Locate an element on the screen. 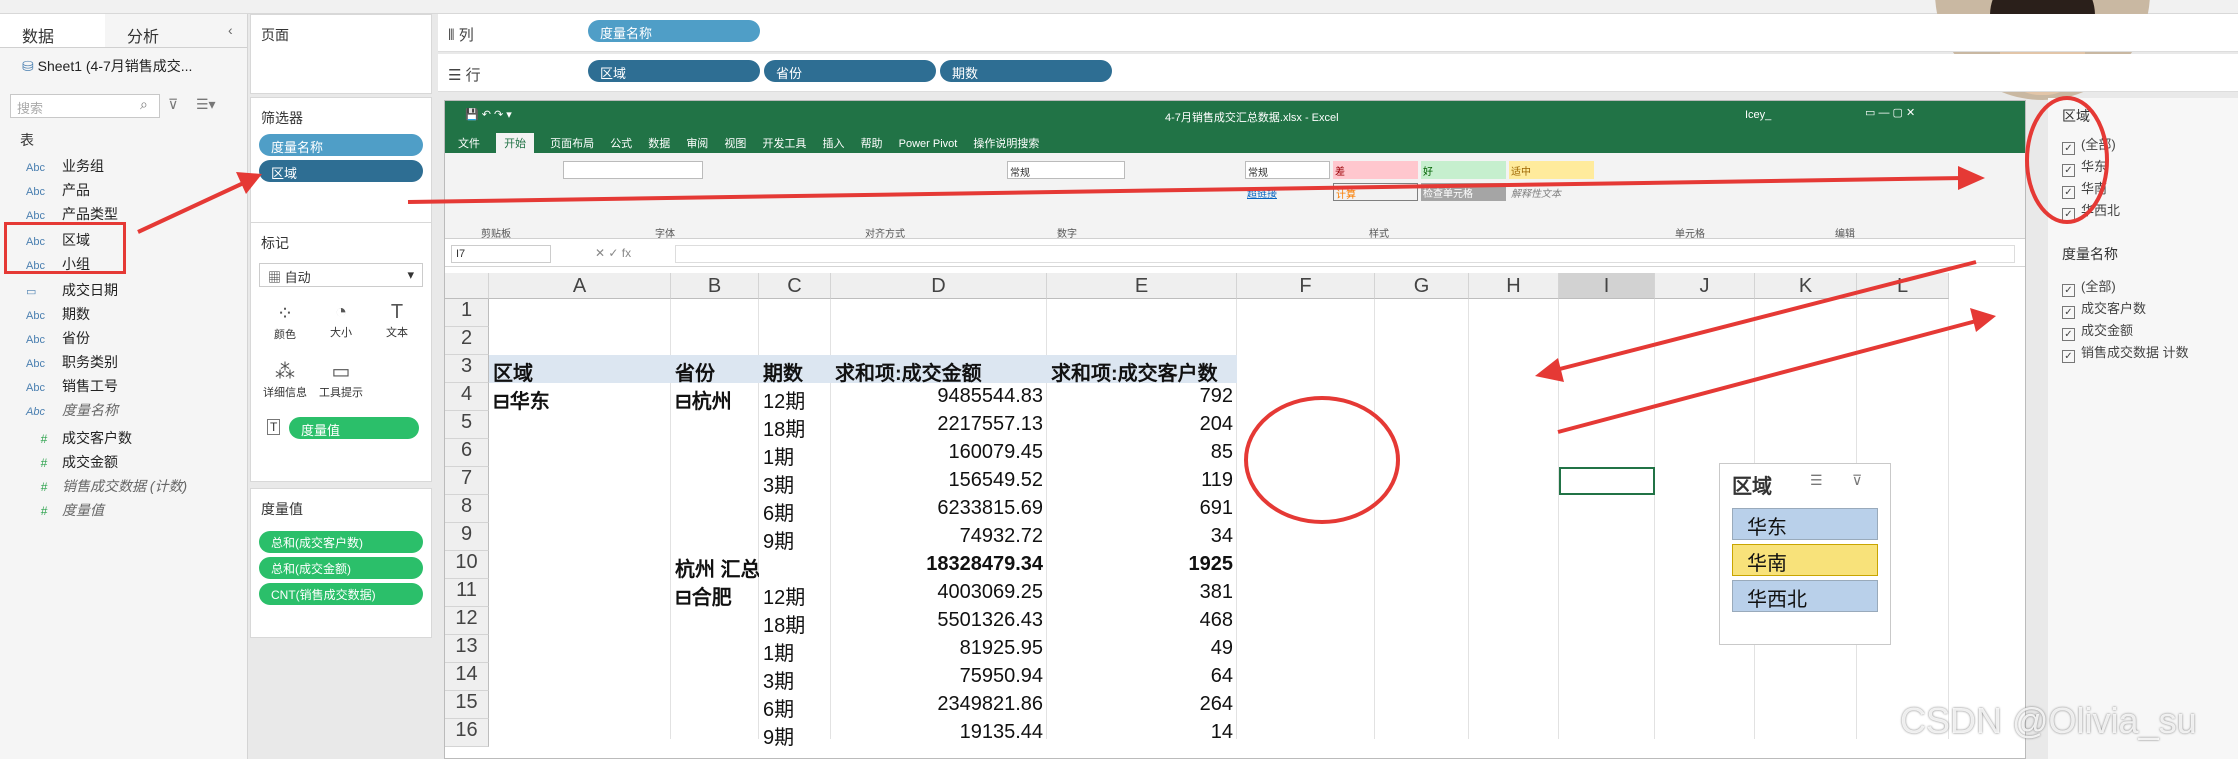 This screenshot has width=2238, height=759. circle-region-legend is located at coordinates (2067, 160).